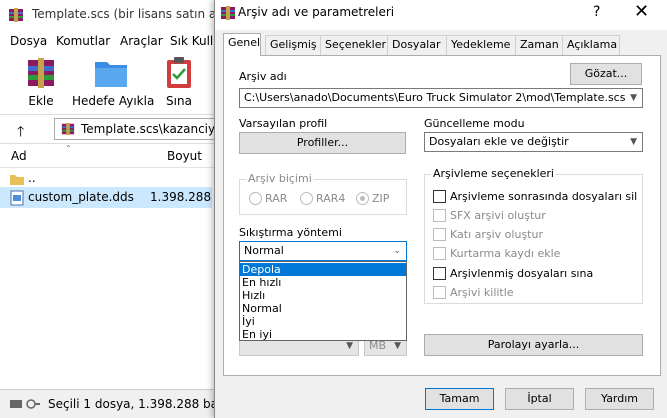 Image resolution: width=667 pixels, height=418 pixels. Describe the element at coordinates (397, 251) in the screenshot. I see `chevron-down-icon: ⌄` at that location.